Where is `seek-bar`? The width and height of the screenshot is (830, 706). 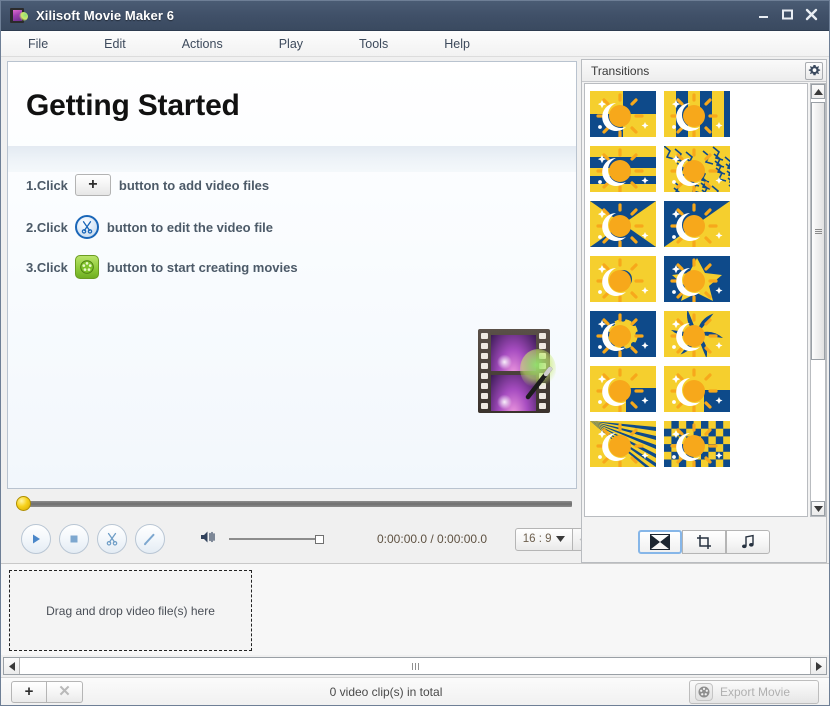
seek-bar is located at coordinates (292, 503).